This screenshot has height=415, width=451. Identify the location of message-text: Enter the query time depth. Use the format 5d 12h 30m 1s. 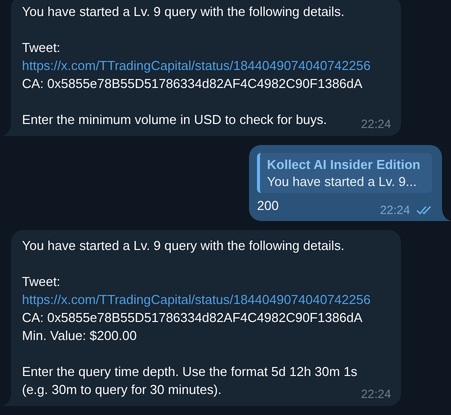
(190, 372).